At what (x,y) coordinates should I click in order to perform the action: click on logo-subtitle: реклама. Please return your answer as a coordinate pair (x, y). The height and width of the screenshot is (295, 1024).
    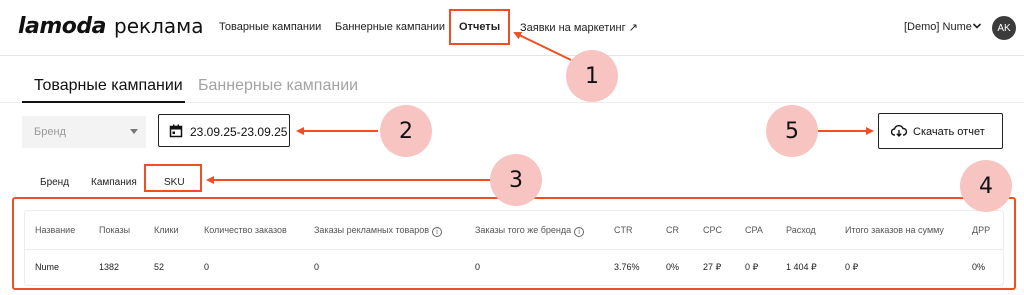
    Looking at the image, I should click on (159, 26).